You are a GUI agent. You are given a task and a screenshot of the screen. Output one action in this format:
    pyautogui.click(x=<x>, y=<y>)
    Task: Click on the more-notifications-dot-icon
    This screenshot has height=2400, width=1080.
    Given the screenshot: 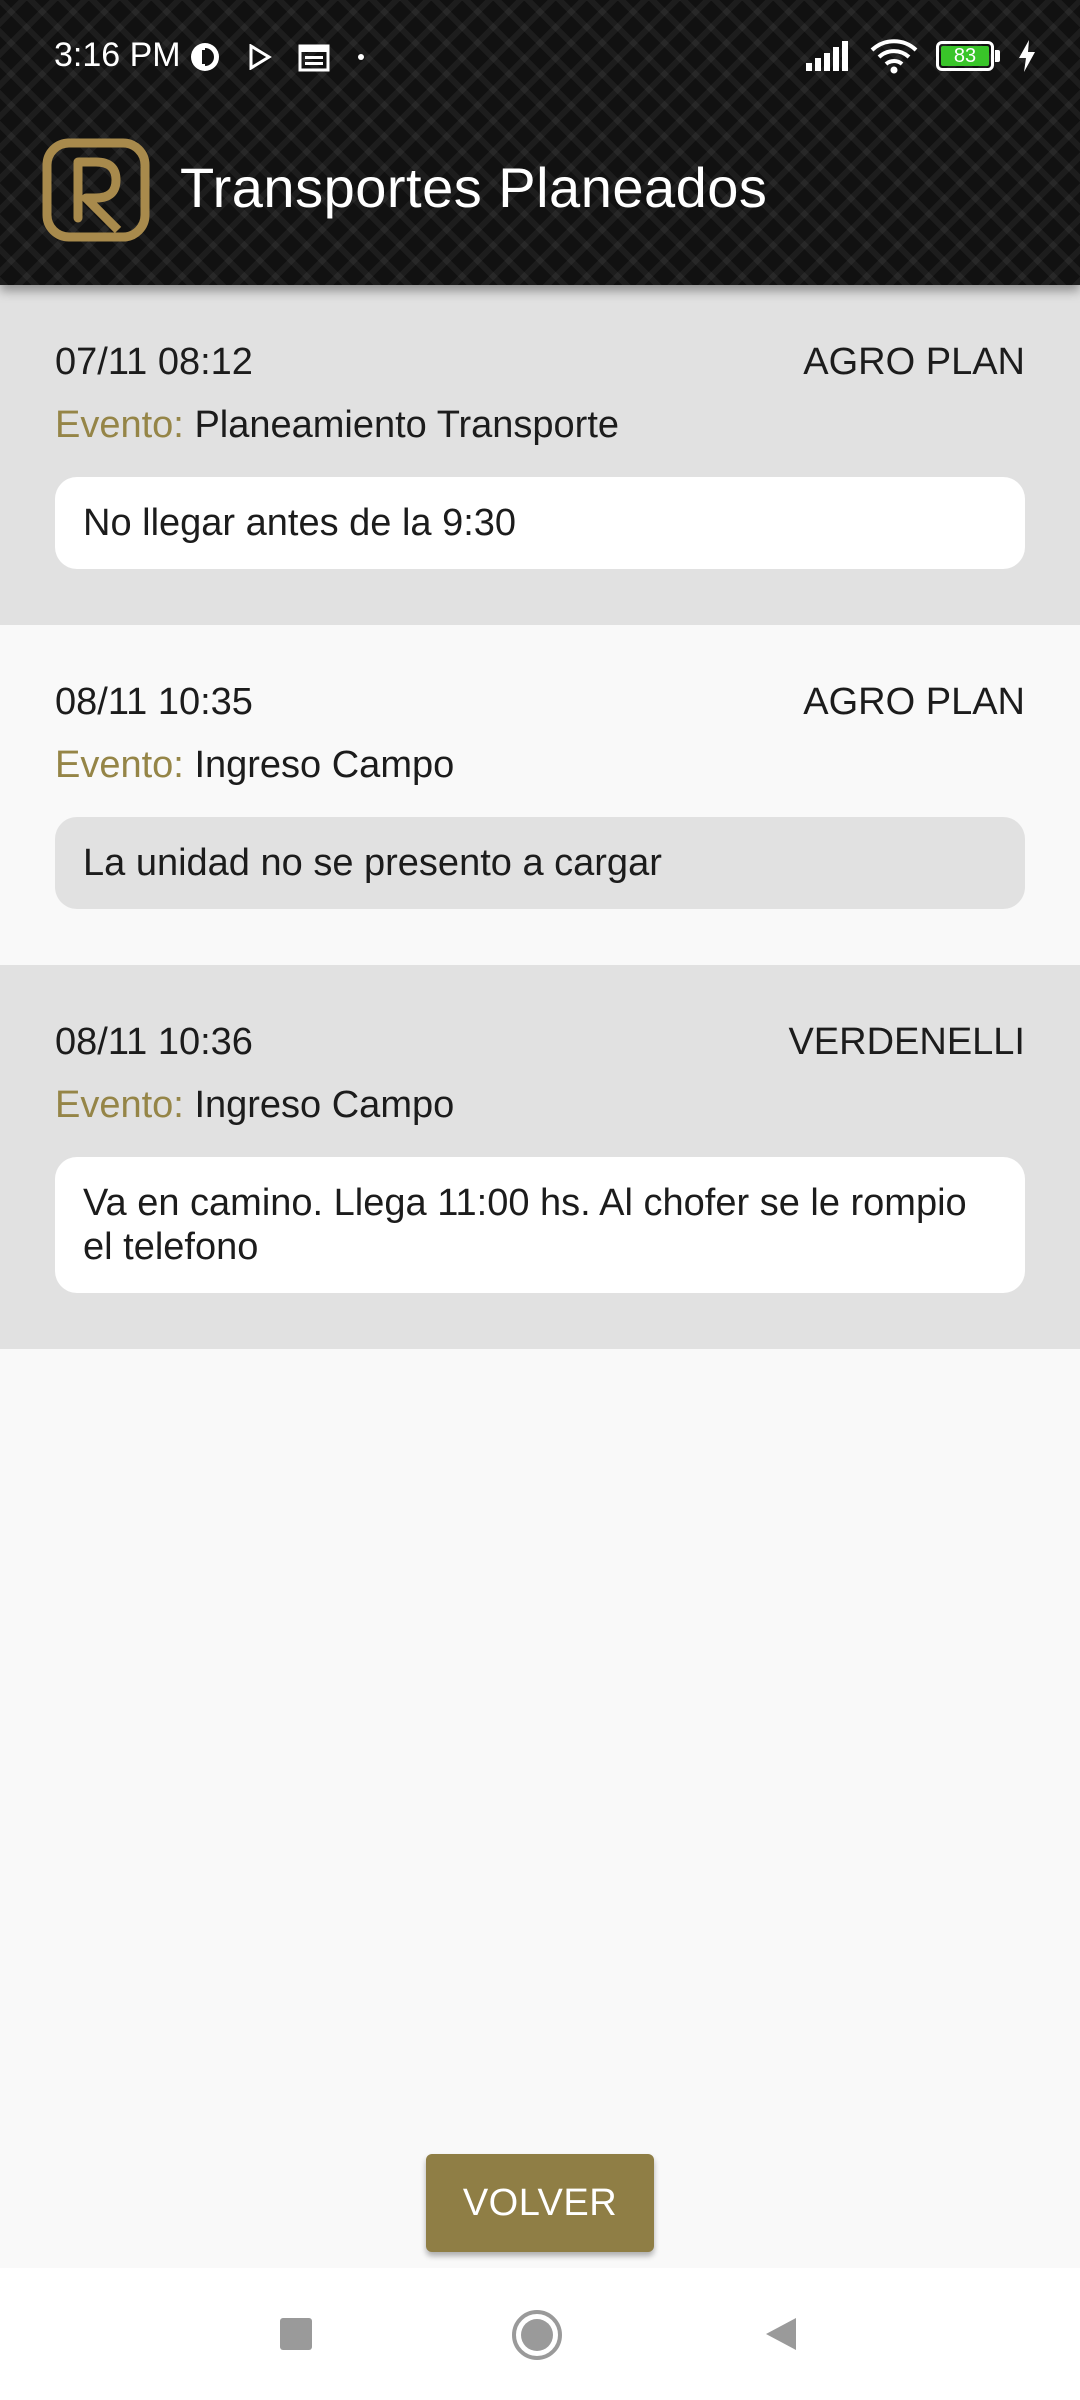 What is the action you would take?
    pyautogui.click(x=361, y=57)
    